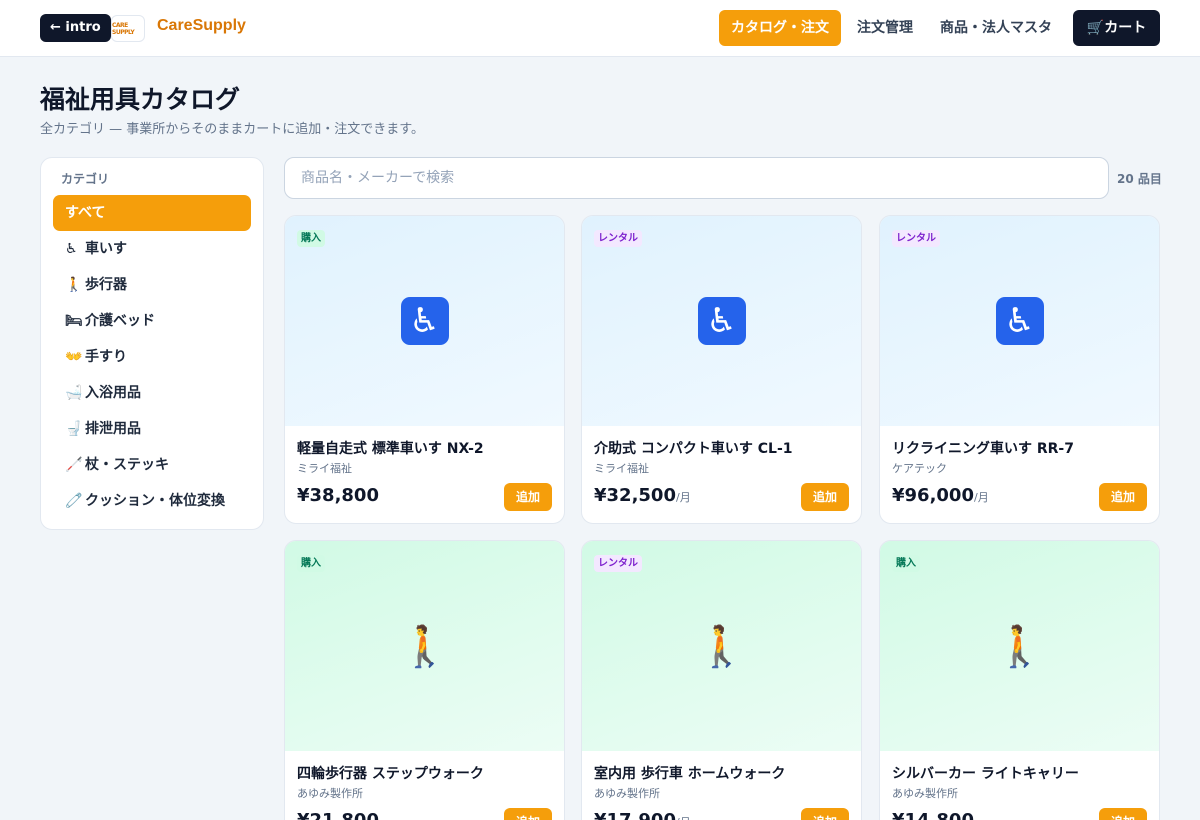 The width and height of the screenshot is (1200, 820). What do you see at coordinates (75, 28) in the screenshot?
I see `intro-back-button: ← intro` at bounding box center [75, 28].